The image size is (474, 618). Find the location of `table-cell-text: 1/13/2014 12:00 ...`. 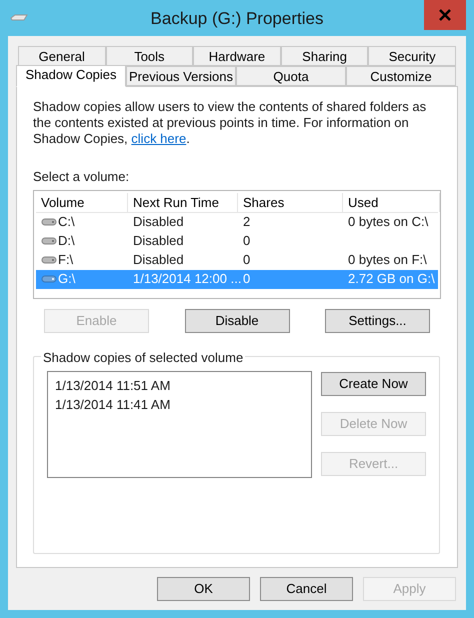

table-cell-text: 1/13/2014 12:00 ... is located at coordinates (187, 279).